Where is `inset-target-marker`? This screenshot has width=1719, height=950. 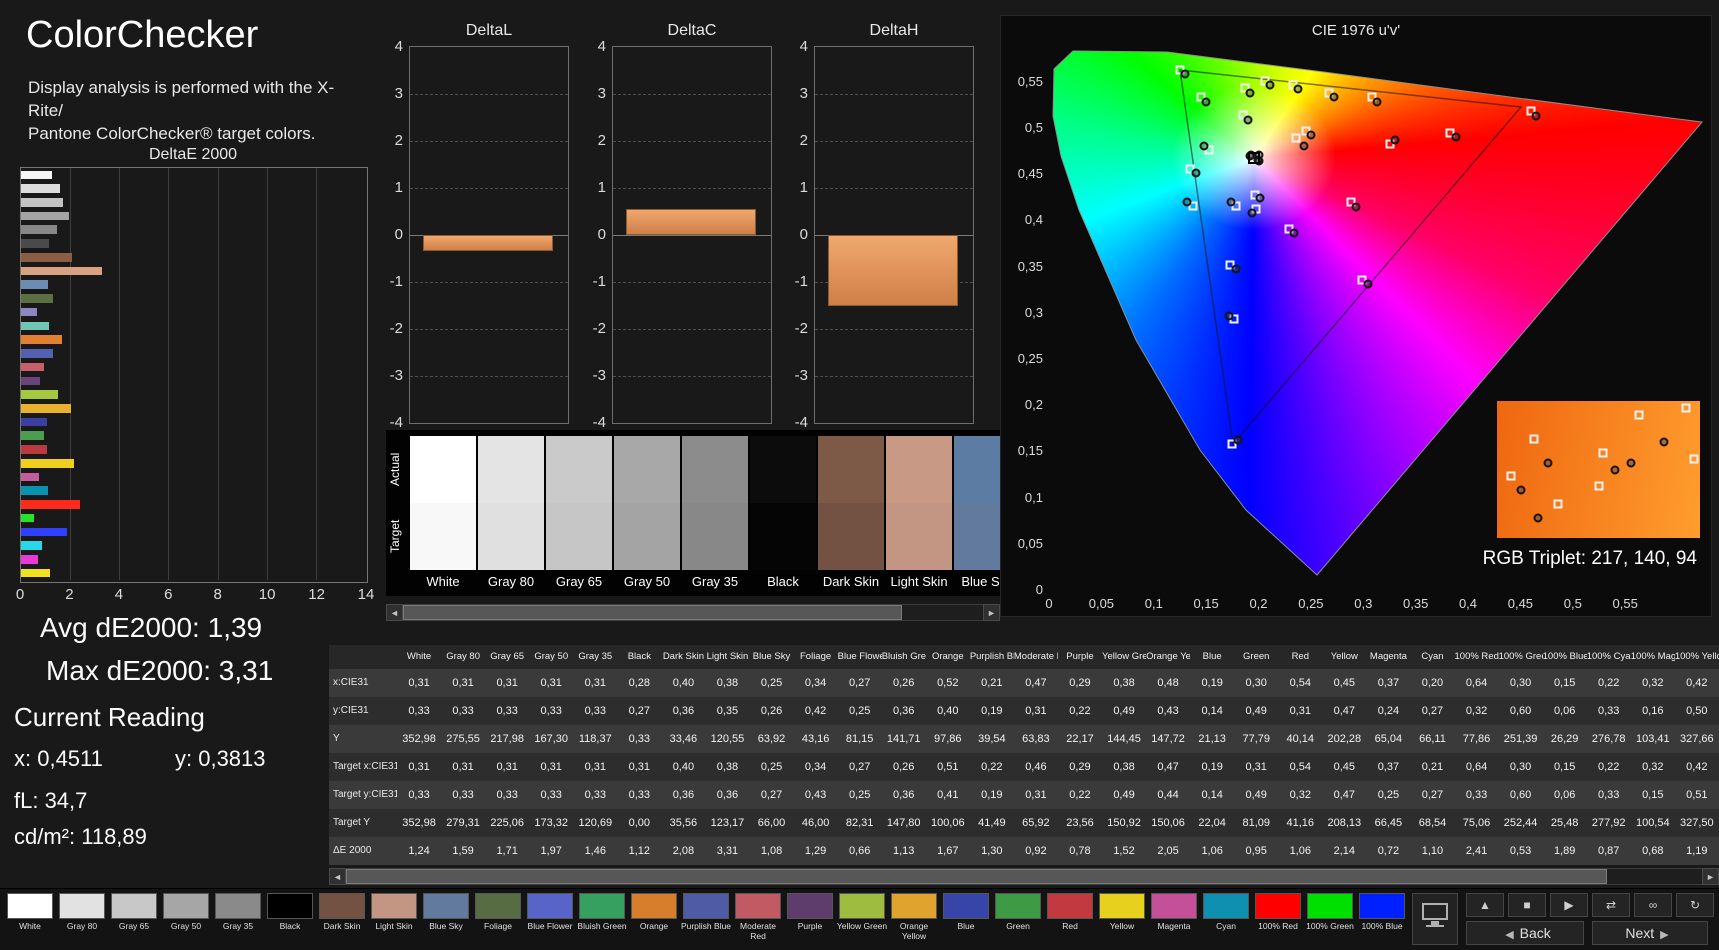 inset-target-marker is located at coordinates (1639, 415).